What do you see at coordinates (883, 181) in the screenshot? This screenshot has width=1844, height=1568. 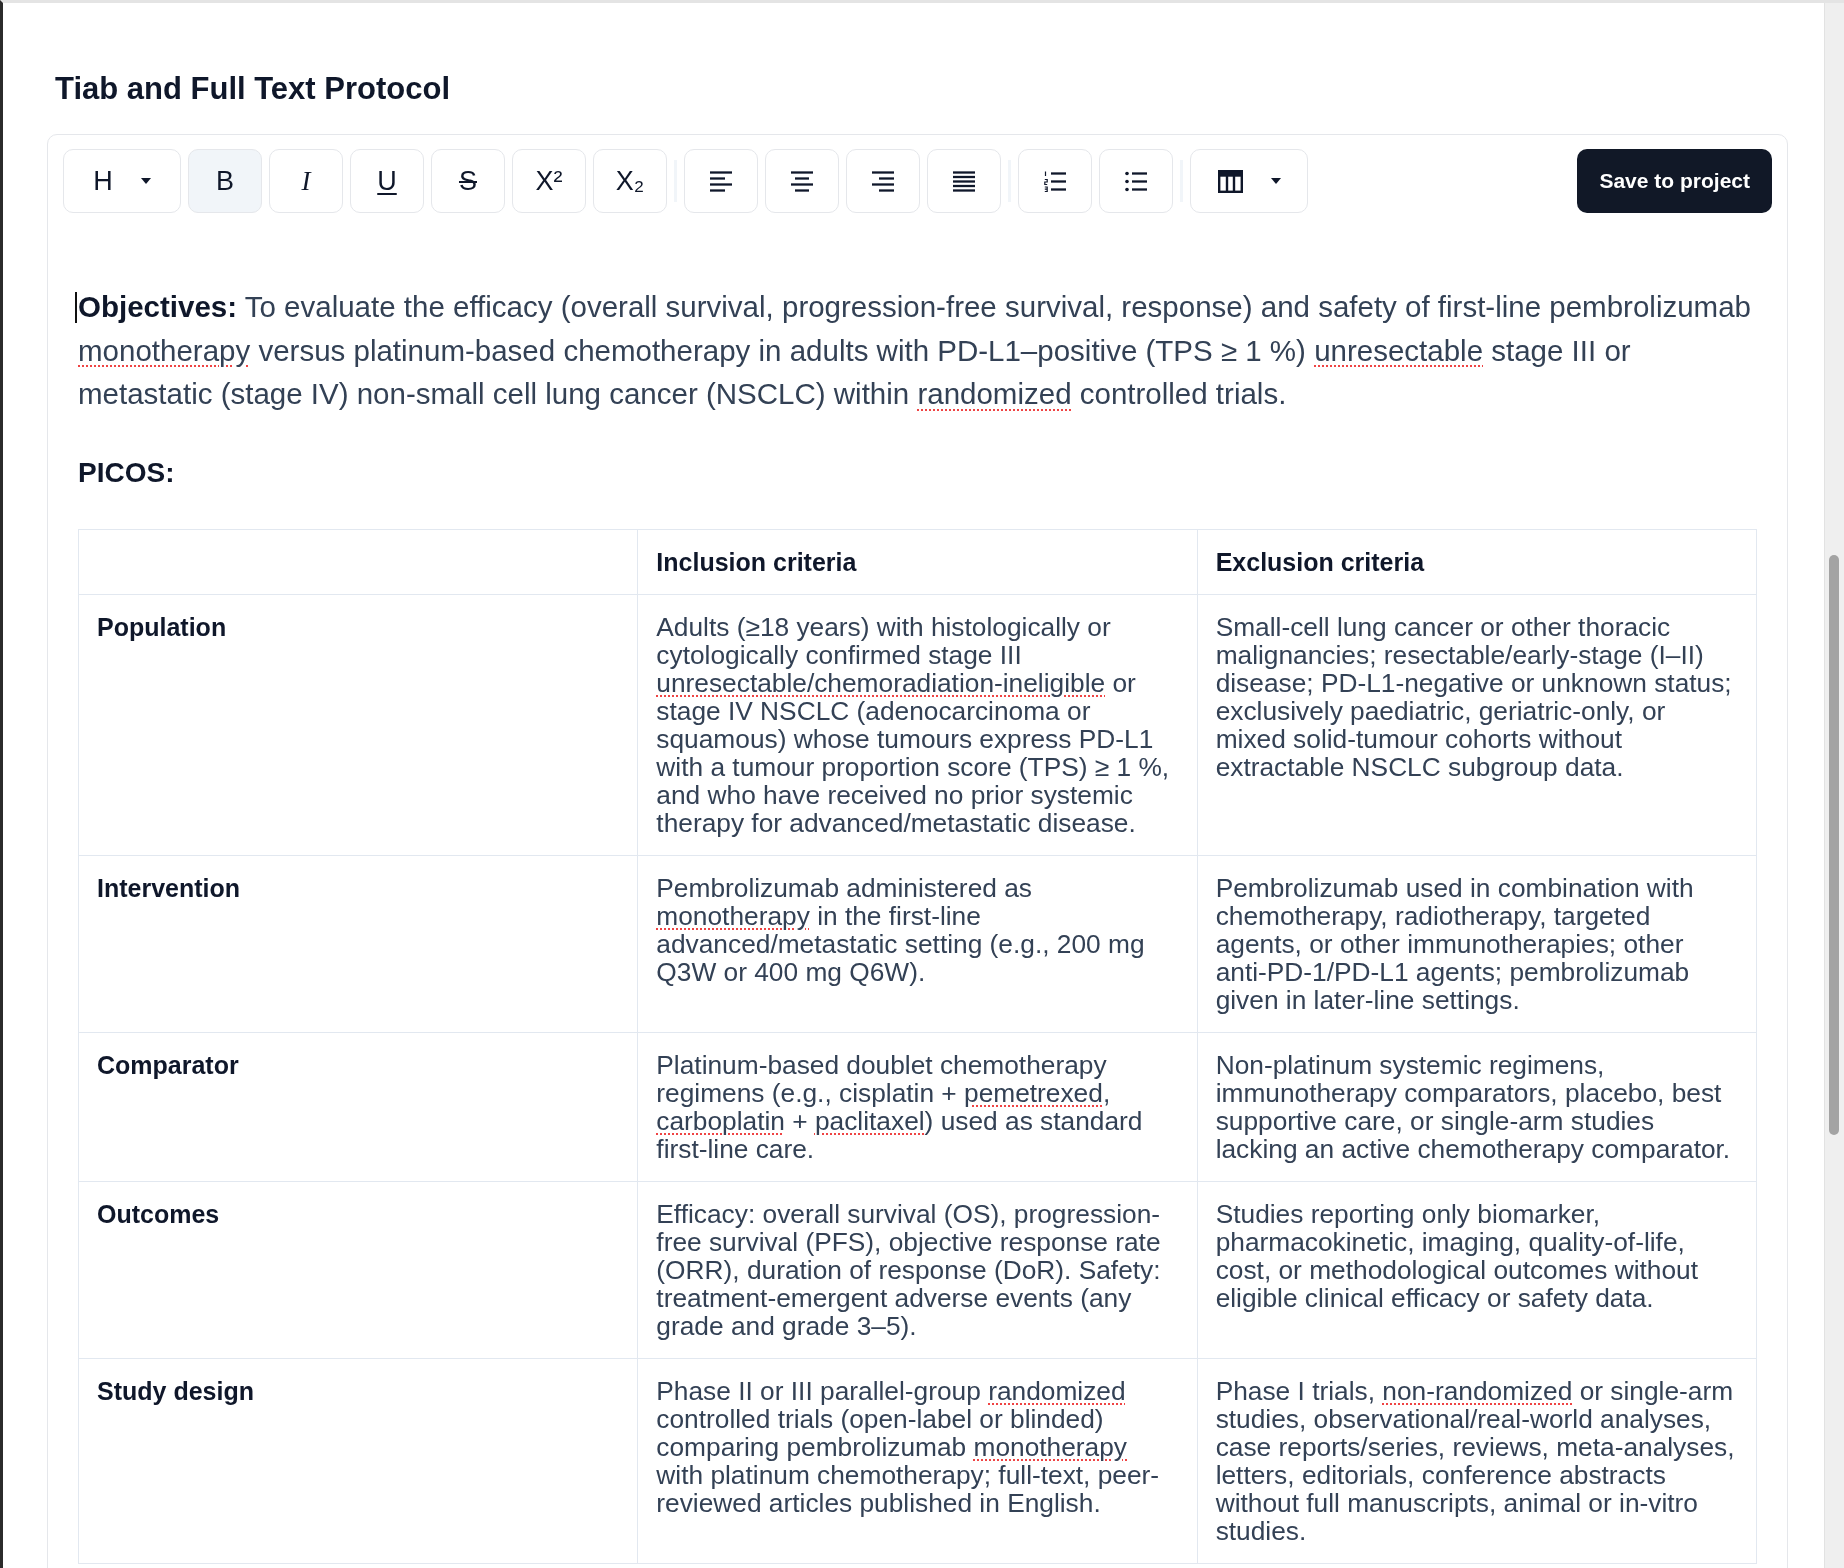 I see `align-right-icon` at bounding box center [883, 181].